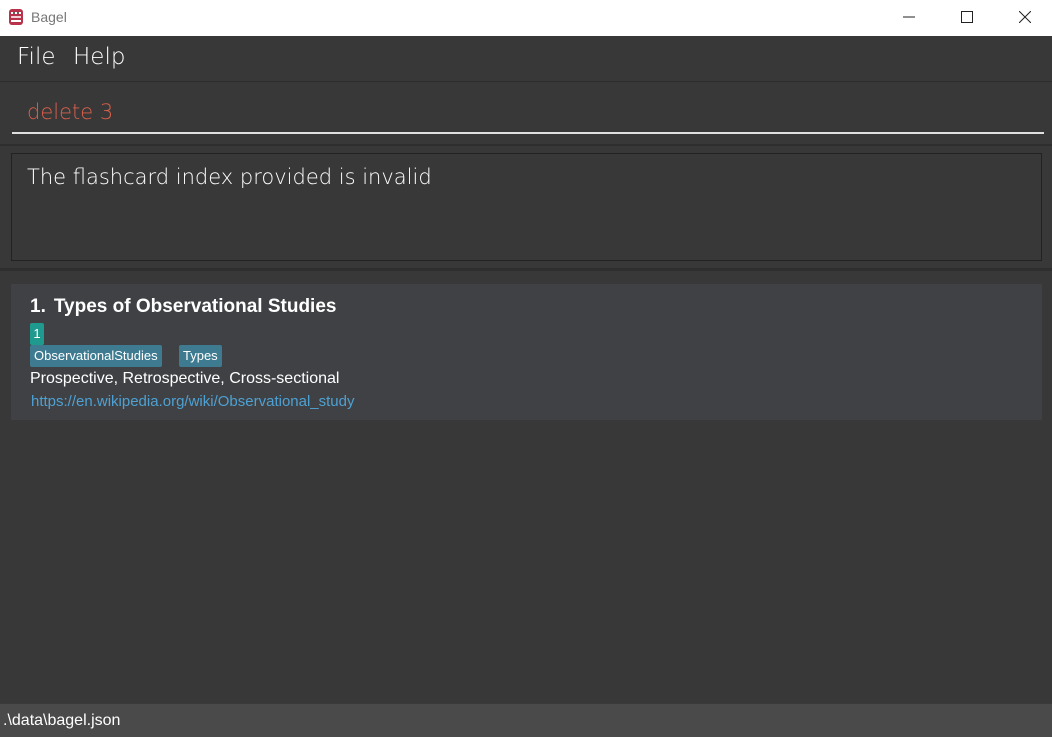 This screenshot has width=1052, height=737. I want to click on flashcard-title: 1. Types of Observational Studies, so click(183, 307).